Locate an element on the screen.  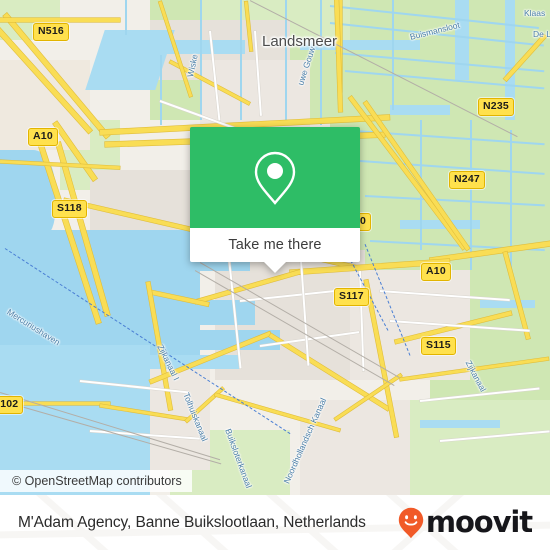
attribution-text: © OpenStreetMap contributors is located at coordinates (97, 481).